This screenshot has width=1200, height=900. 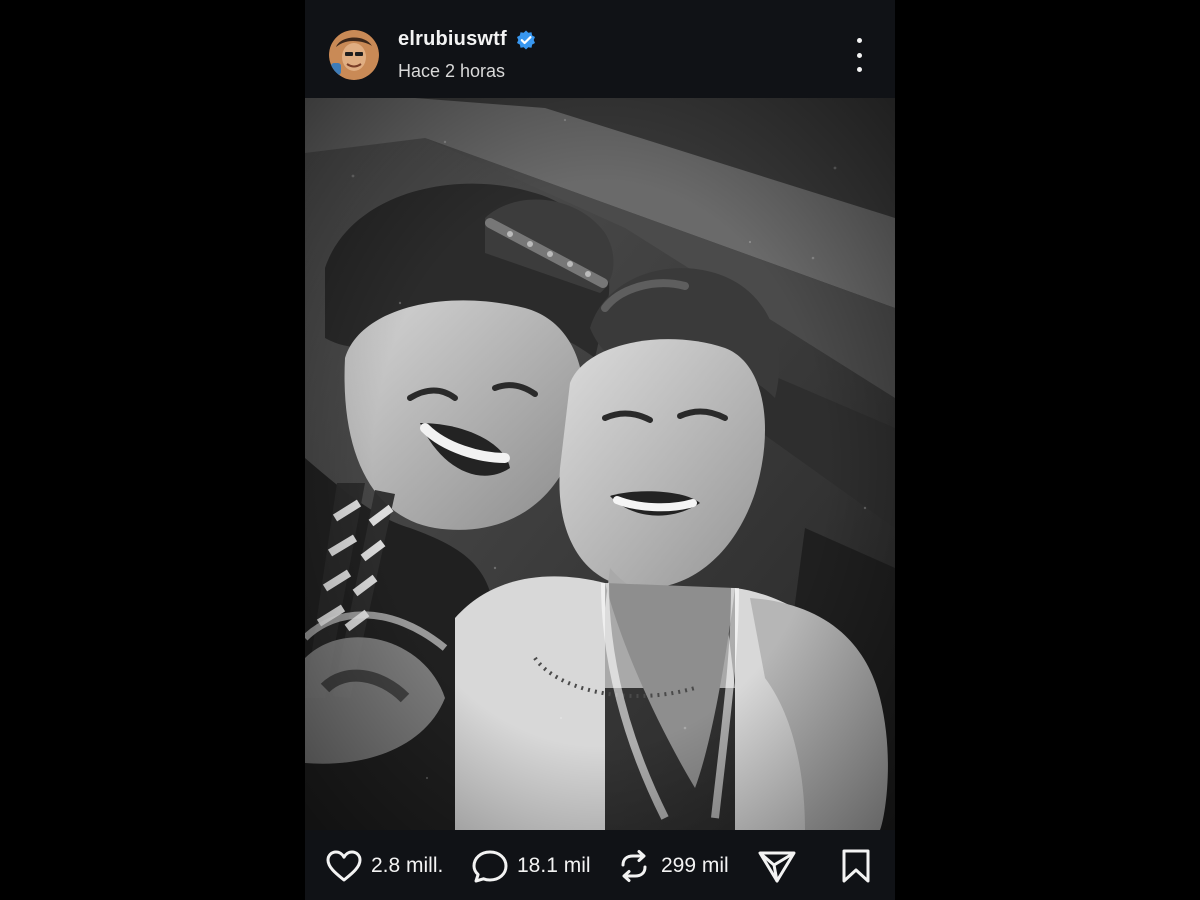 I want to click on username: elrubiuswtf, so click(x=452, y=39).